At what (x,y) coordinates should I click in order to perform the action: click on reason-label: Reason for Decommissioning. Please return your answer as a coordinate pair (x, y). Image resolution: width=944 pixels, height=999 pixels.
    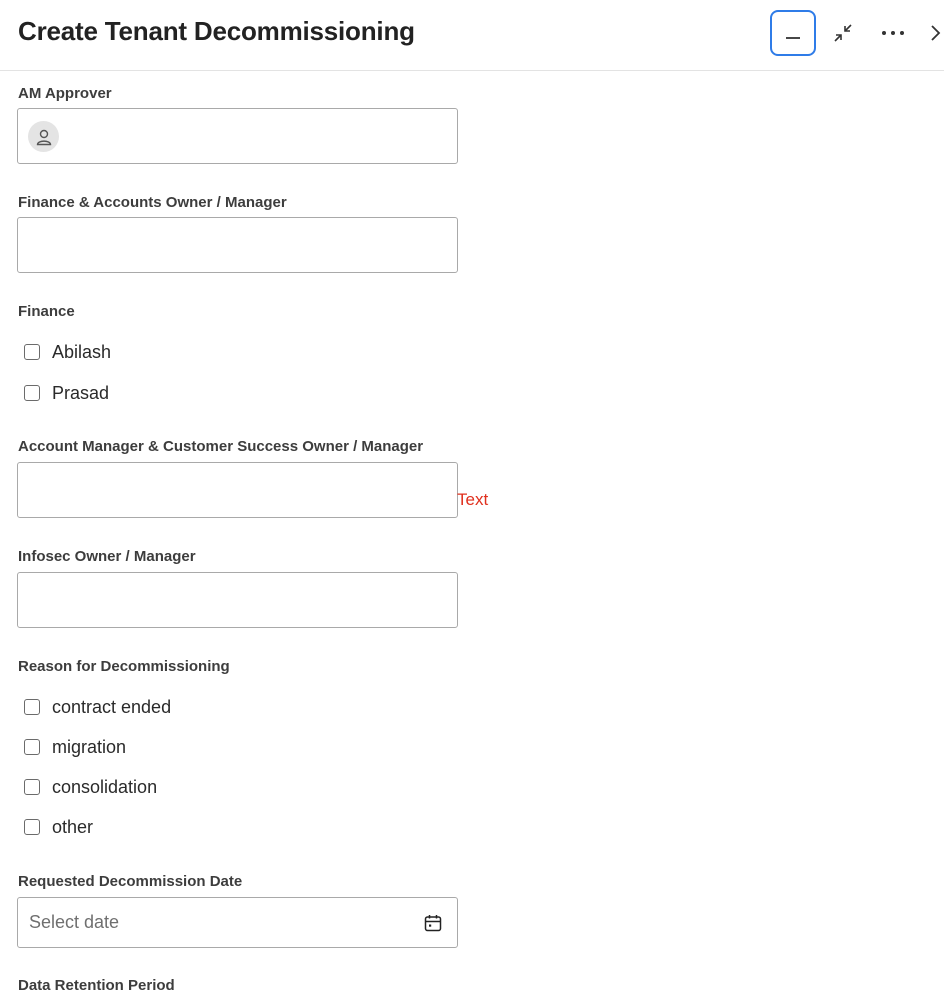
    Looking at the image, I should click on (124, 666).